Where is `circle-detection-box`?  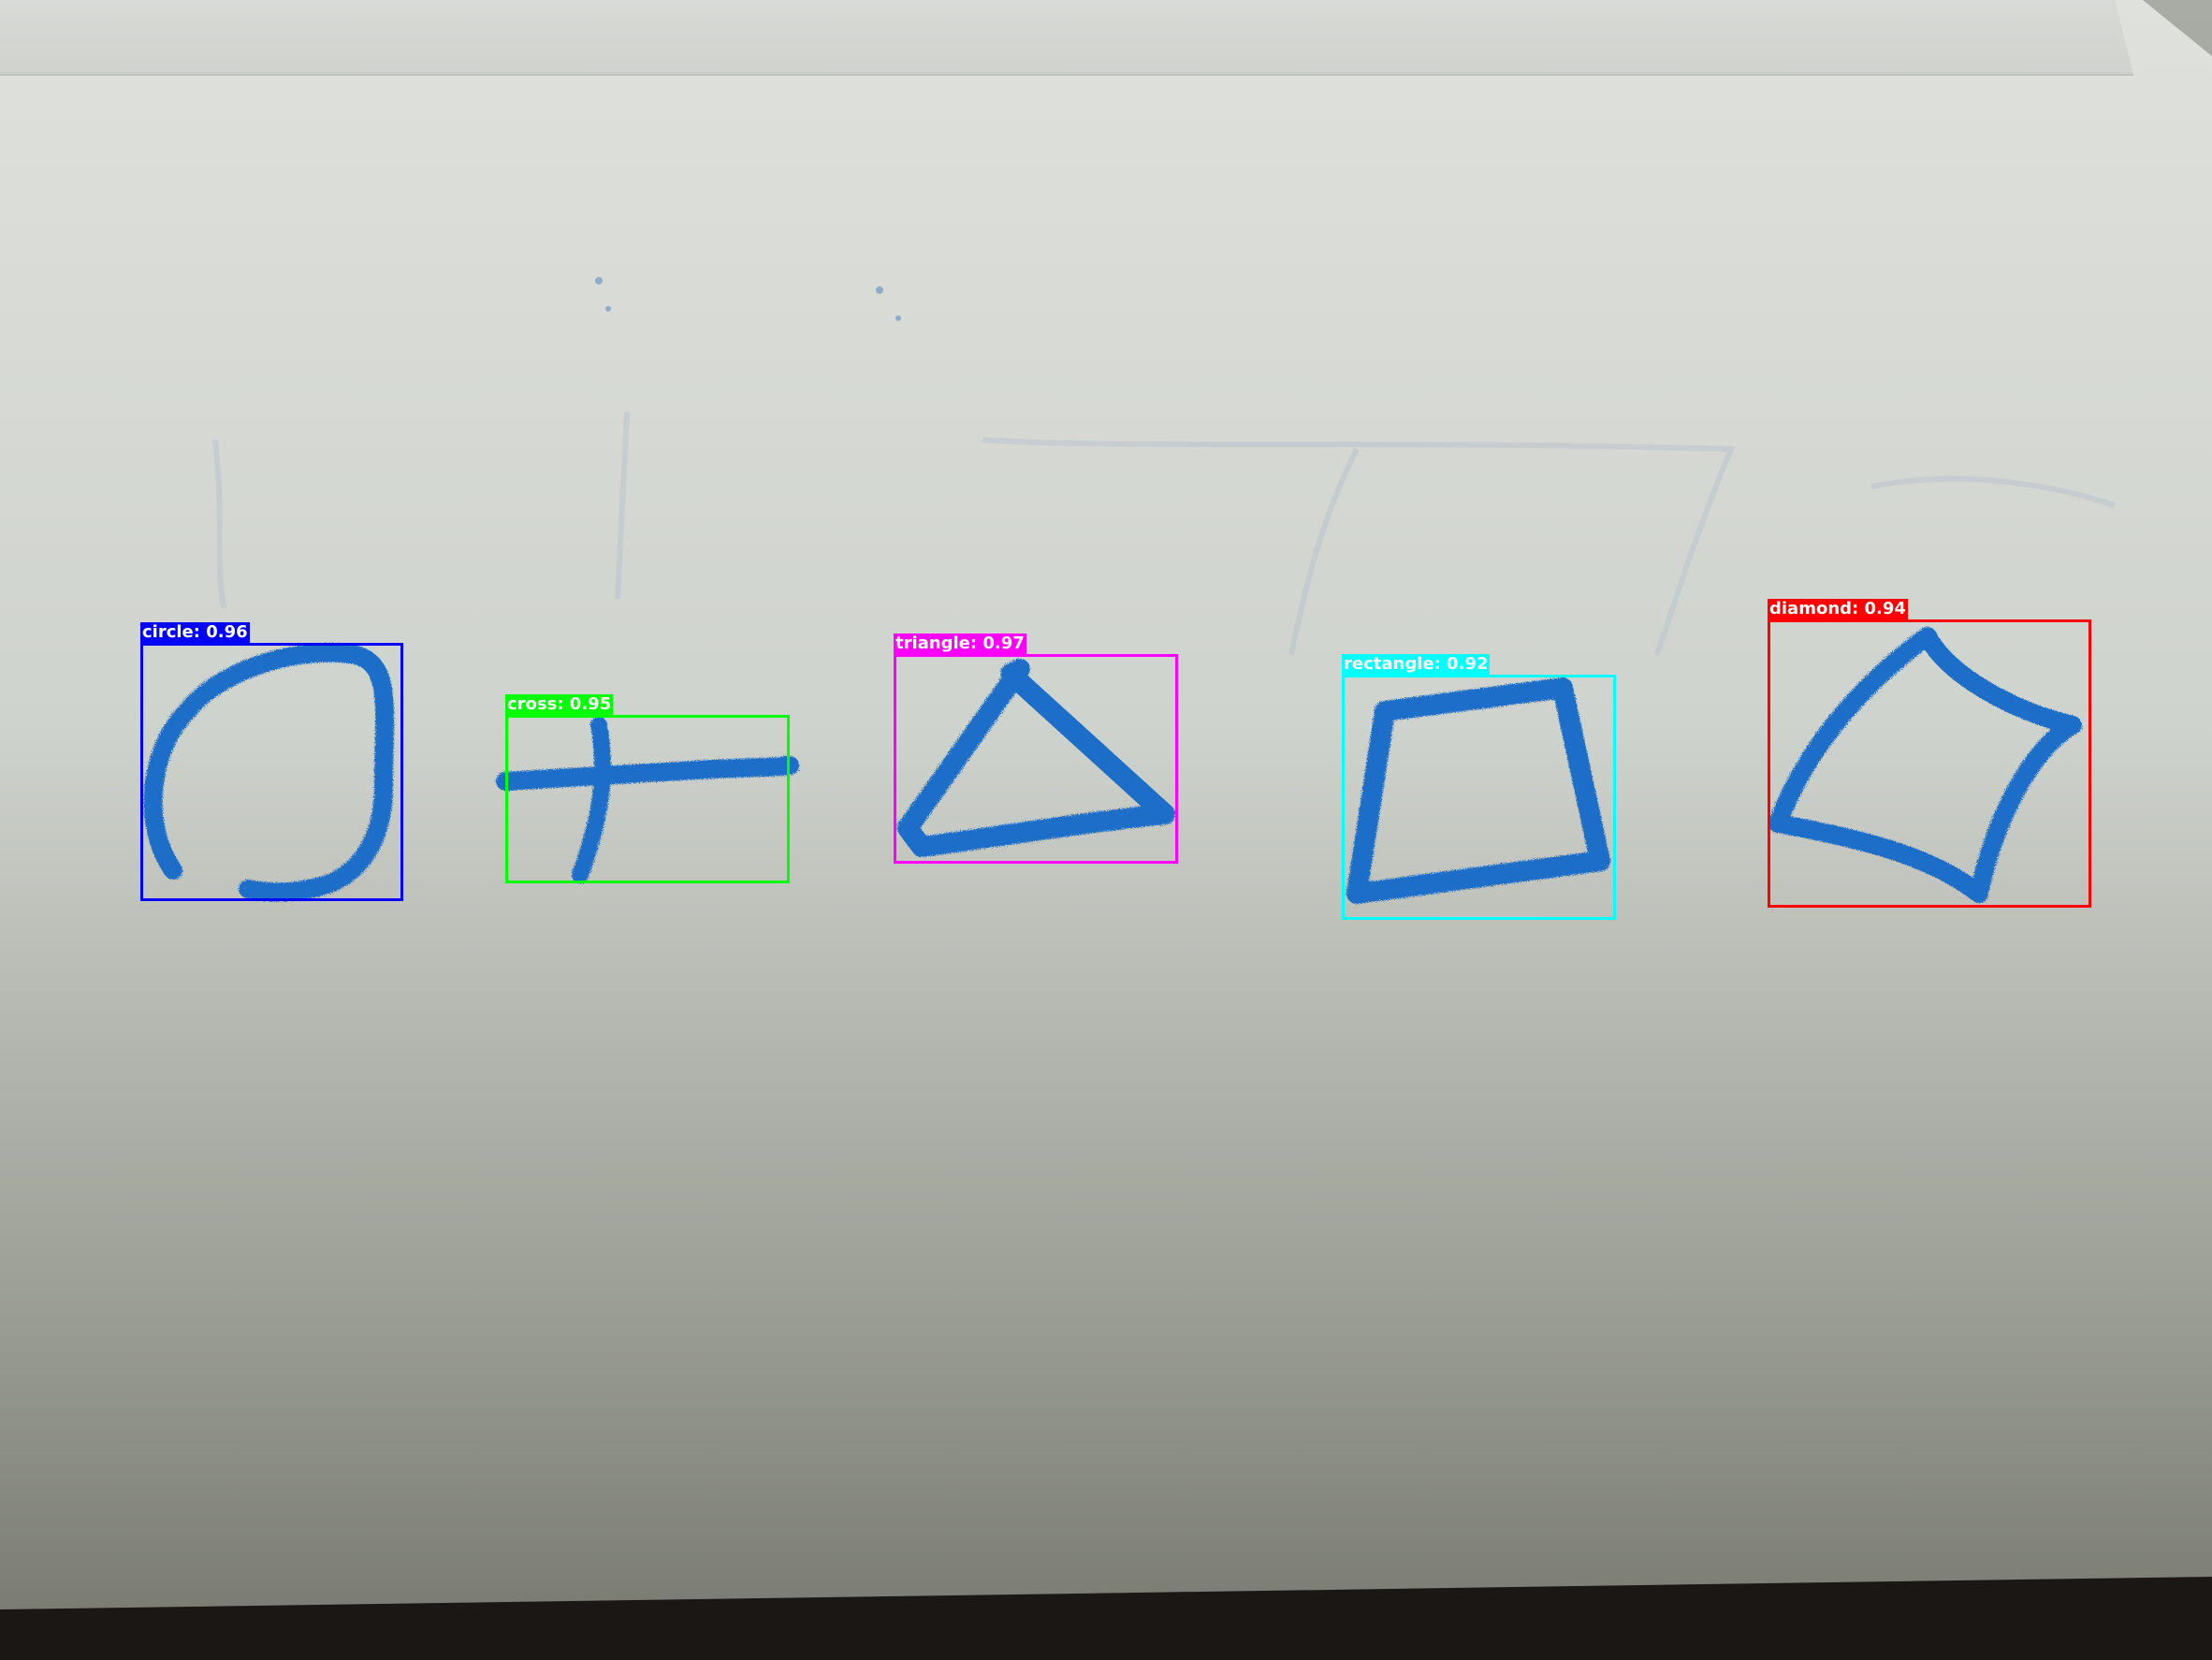 circle-detection-box is located at coordinates (271, 772).